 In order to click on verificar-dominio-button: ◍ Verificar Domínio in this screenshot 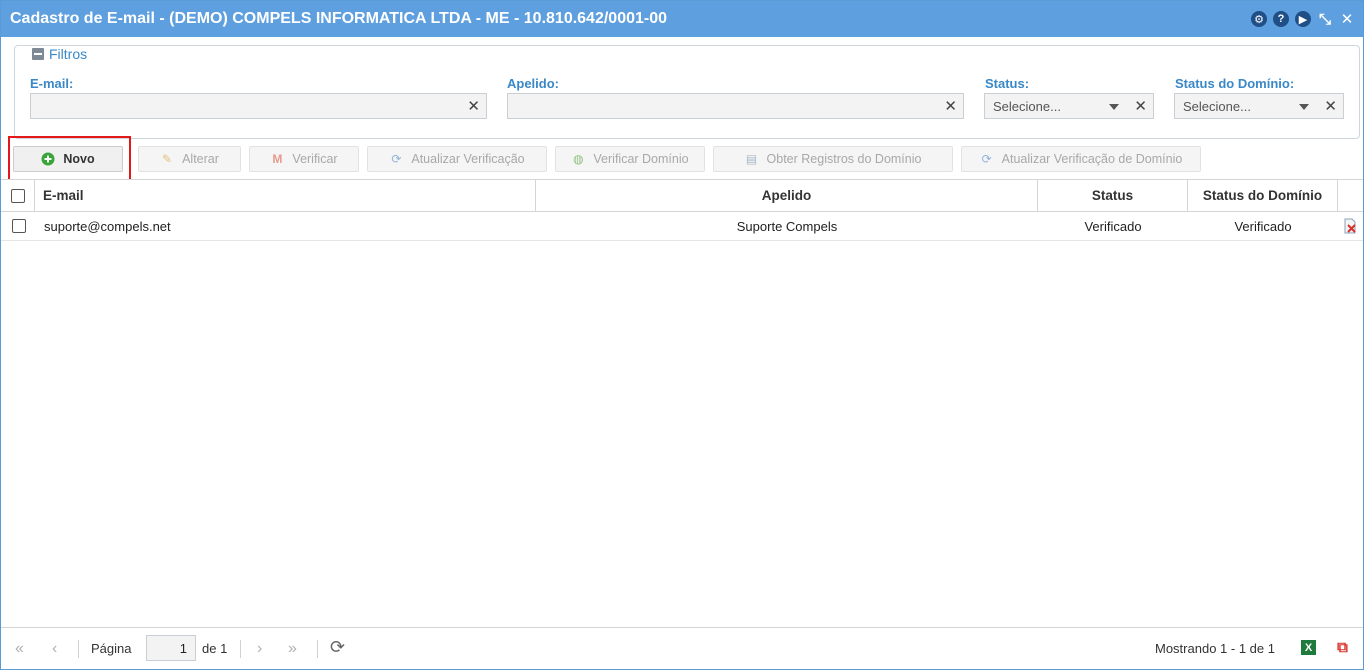, I will do `click(630, 159)`.